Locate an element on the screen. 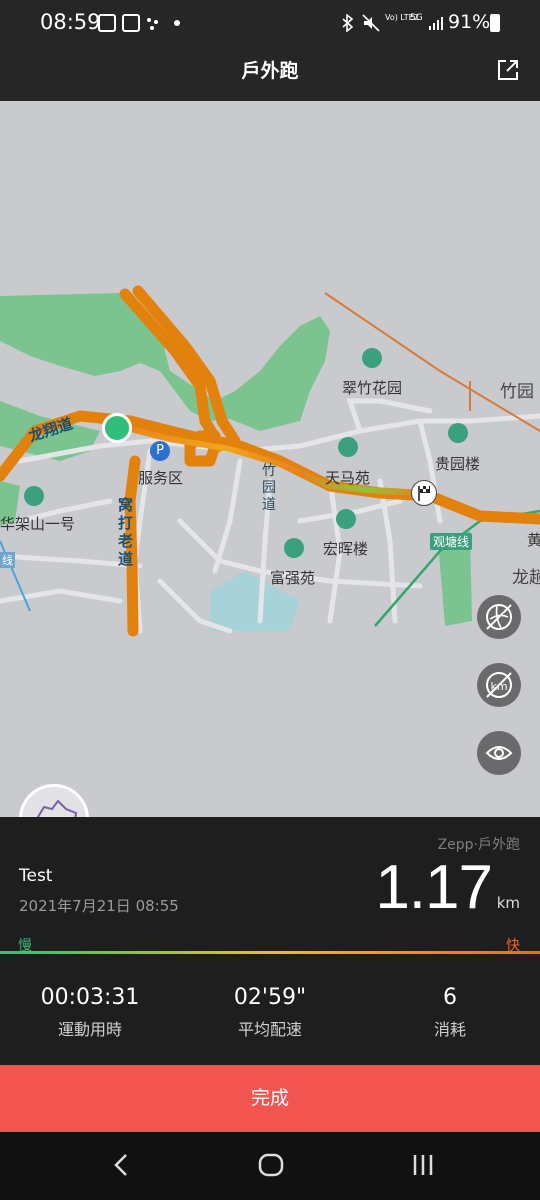 The height and width of the screenshot is (1200, 540). share-icon is located at coordinates (508, 70).